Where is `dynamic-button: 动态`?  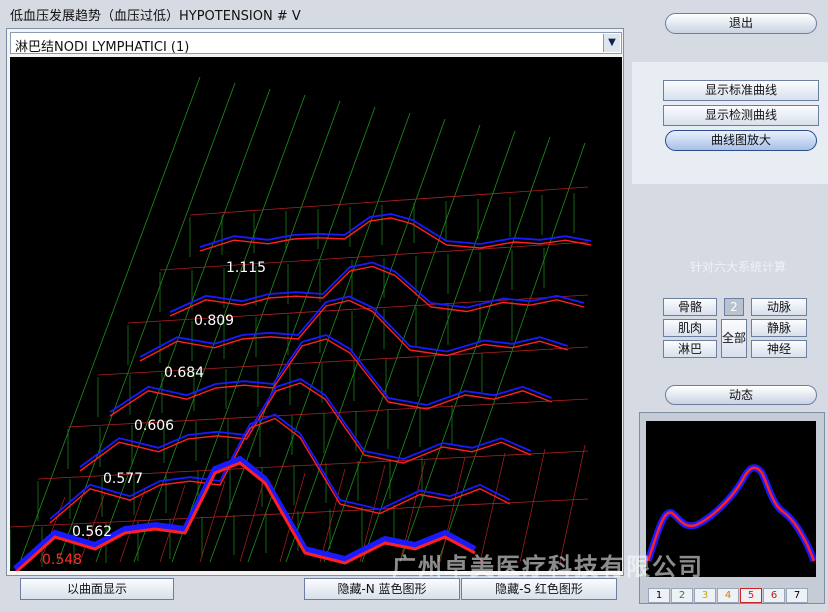
dynamic-button: 动态 is located at coordinates (741, 395).